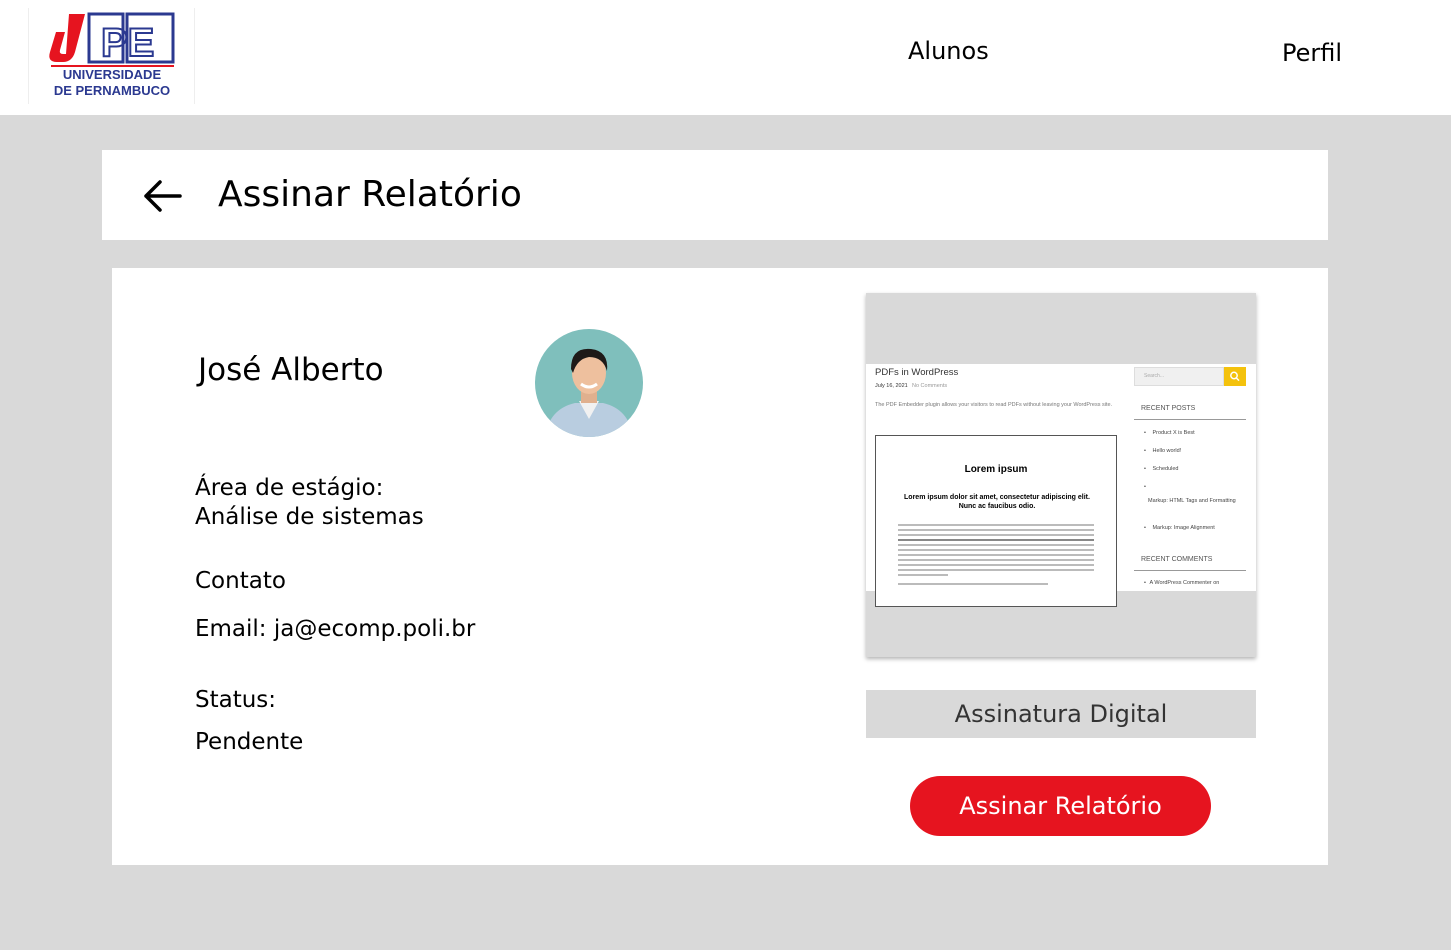 The width and height of the screenshot is (1451, 950). What do you see at coordinates (715, 195) in the screenshot?
I see `page-title-bar: Assinar Relatório` at bounding box center [715, 195].